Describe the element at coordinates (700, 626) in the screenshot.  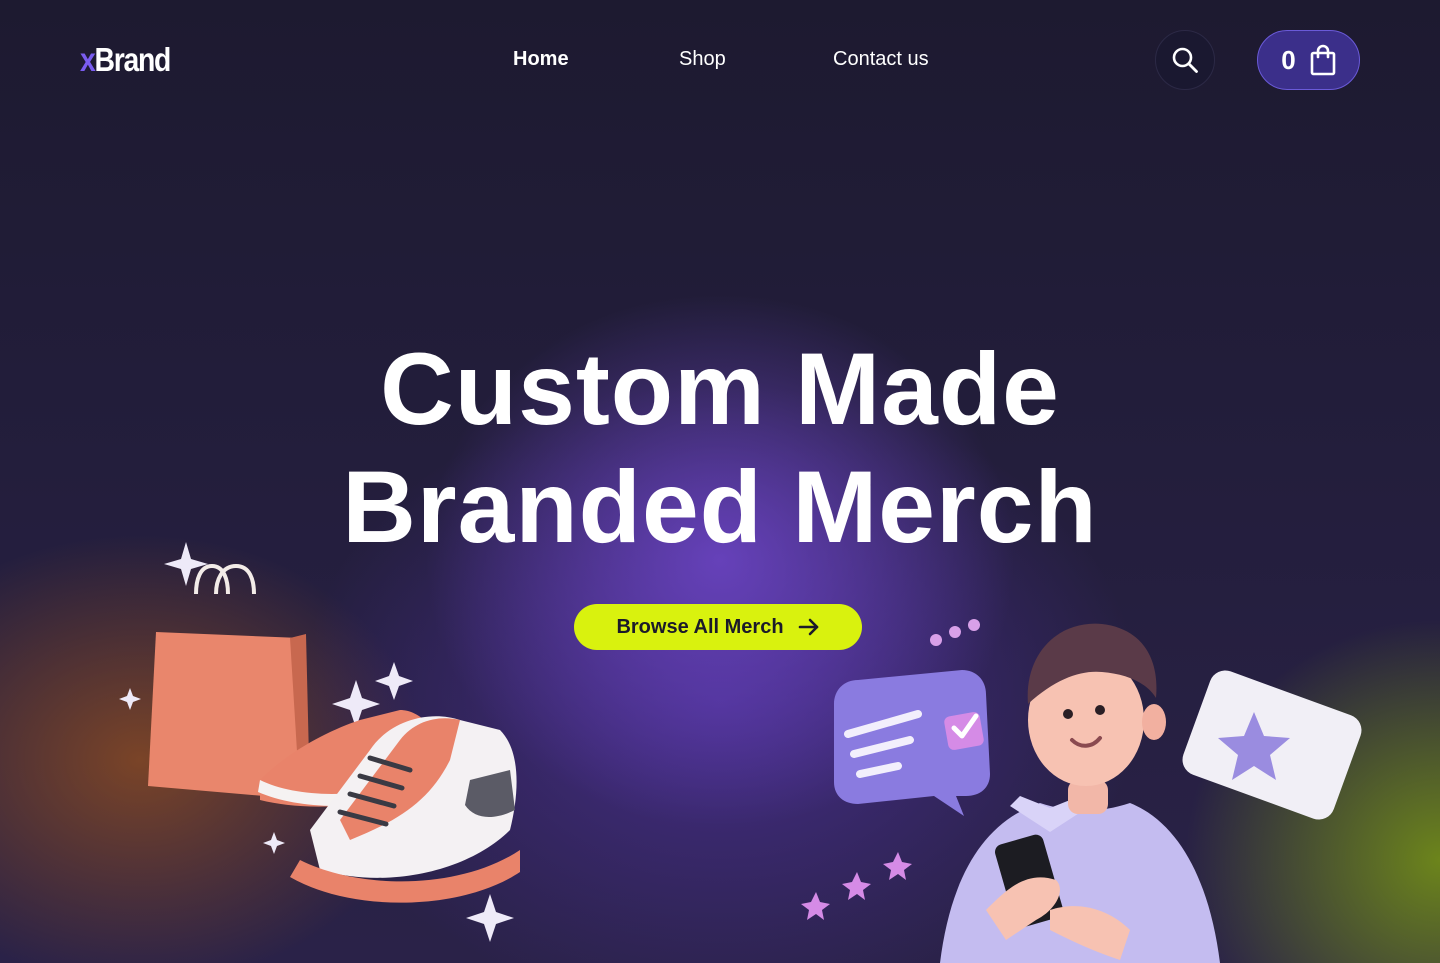
I see `cta-label: Browse All Merch` at that location.